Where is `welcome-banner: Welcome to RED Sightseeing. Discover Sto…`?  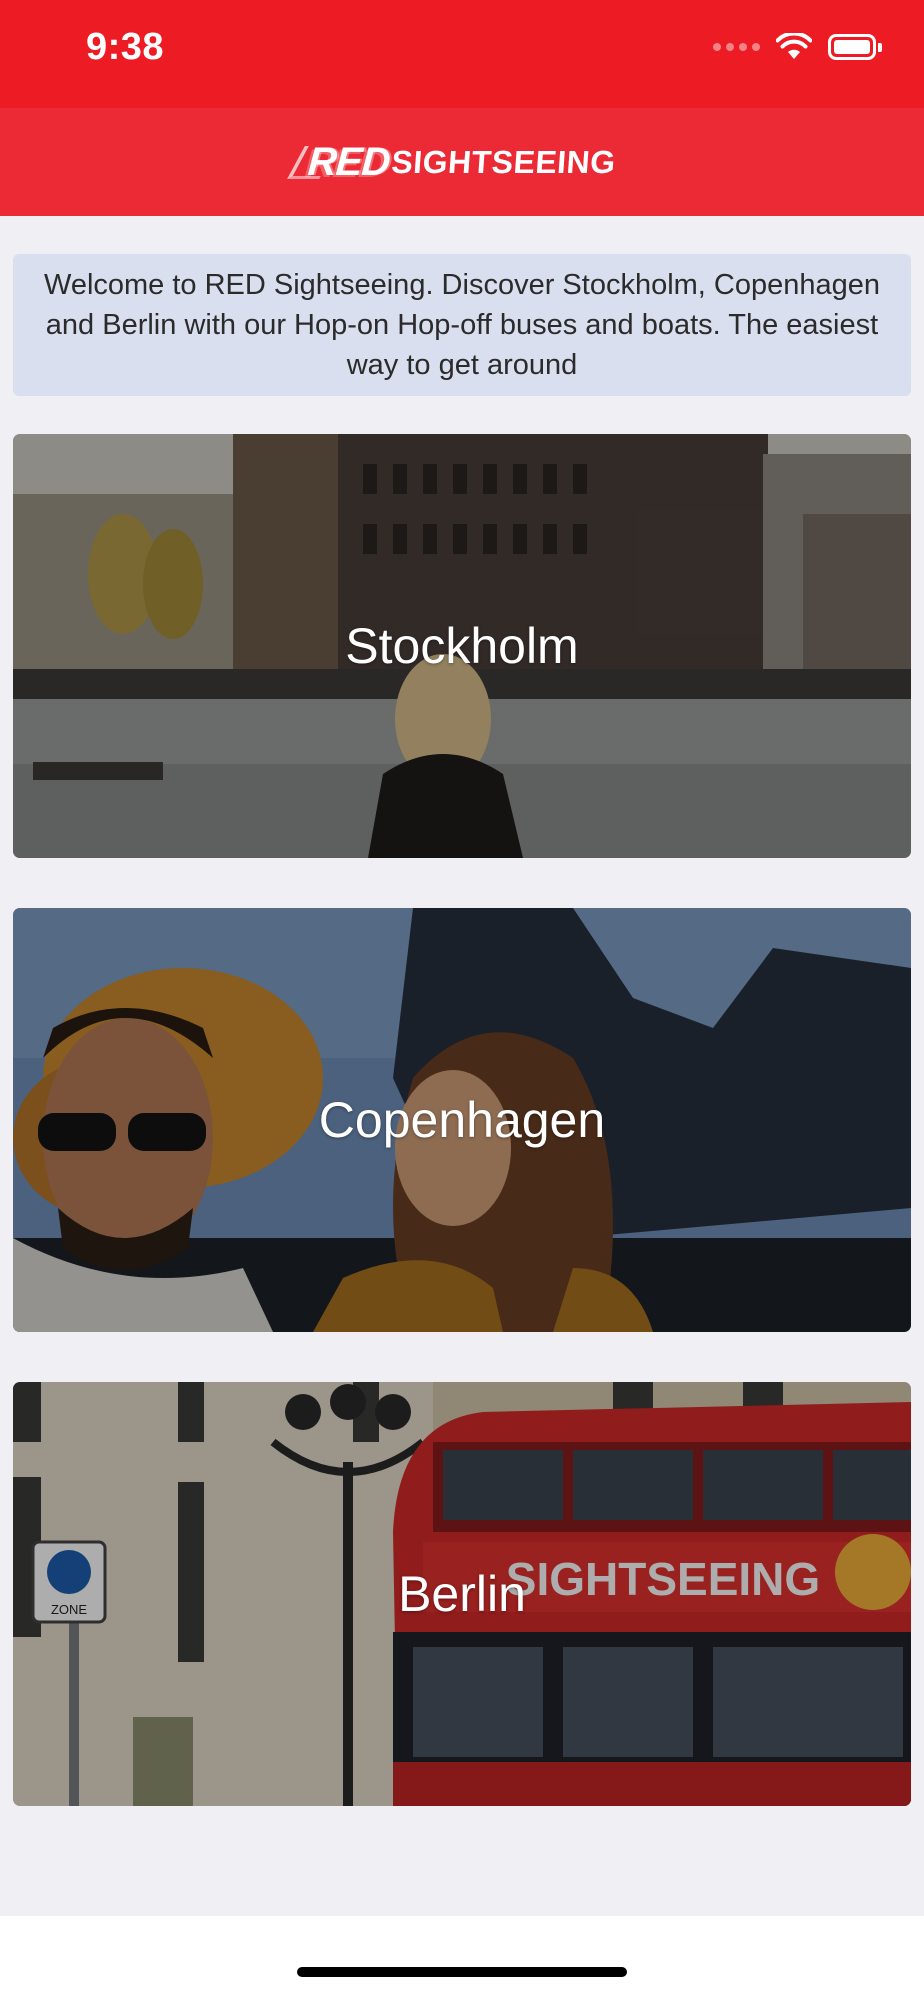 welcome-banner: Welcome to RED Sightseeing. Discover Sto… is located at coordinates (462, 325).